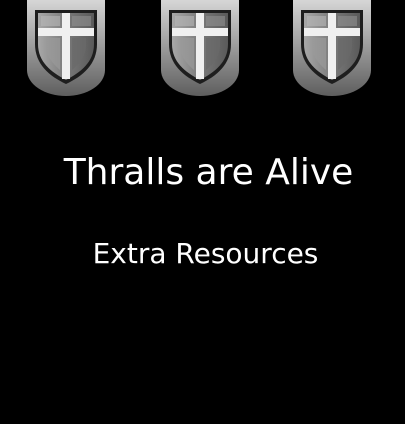 The width and height of the screenshot is (405, 424). What do you see at coordinates (208, 172) in the screenshot?
I see `card-title: Thralls are Alive` at bounding box center [208, 172].